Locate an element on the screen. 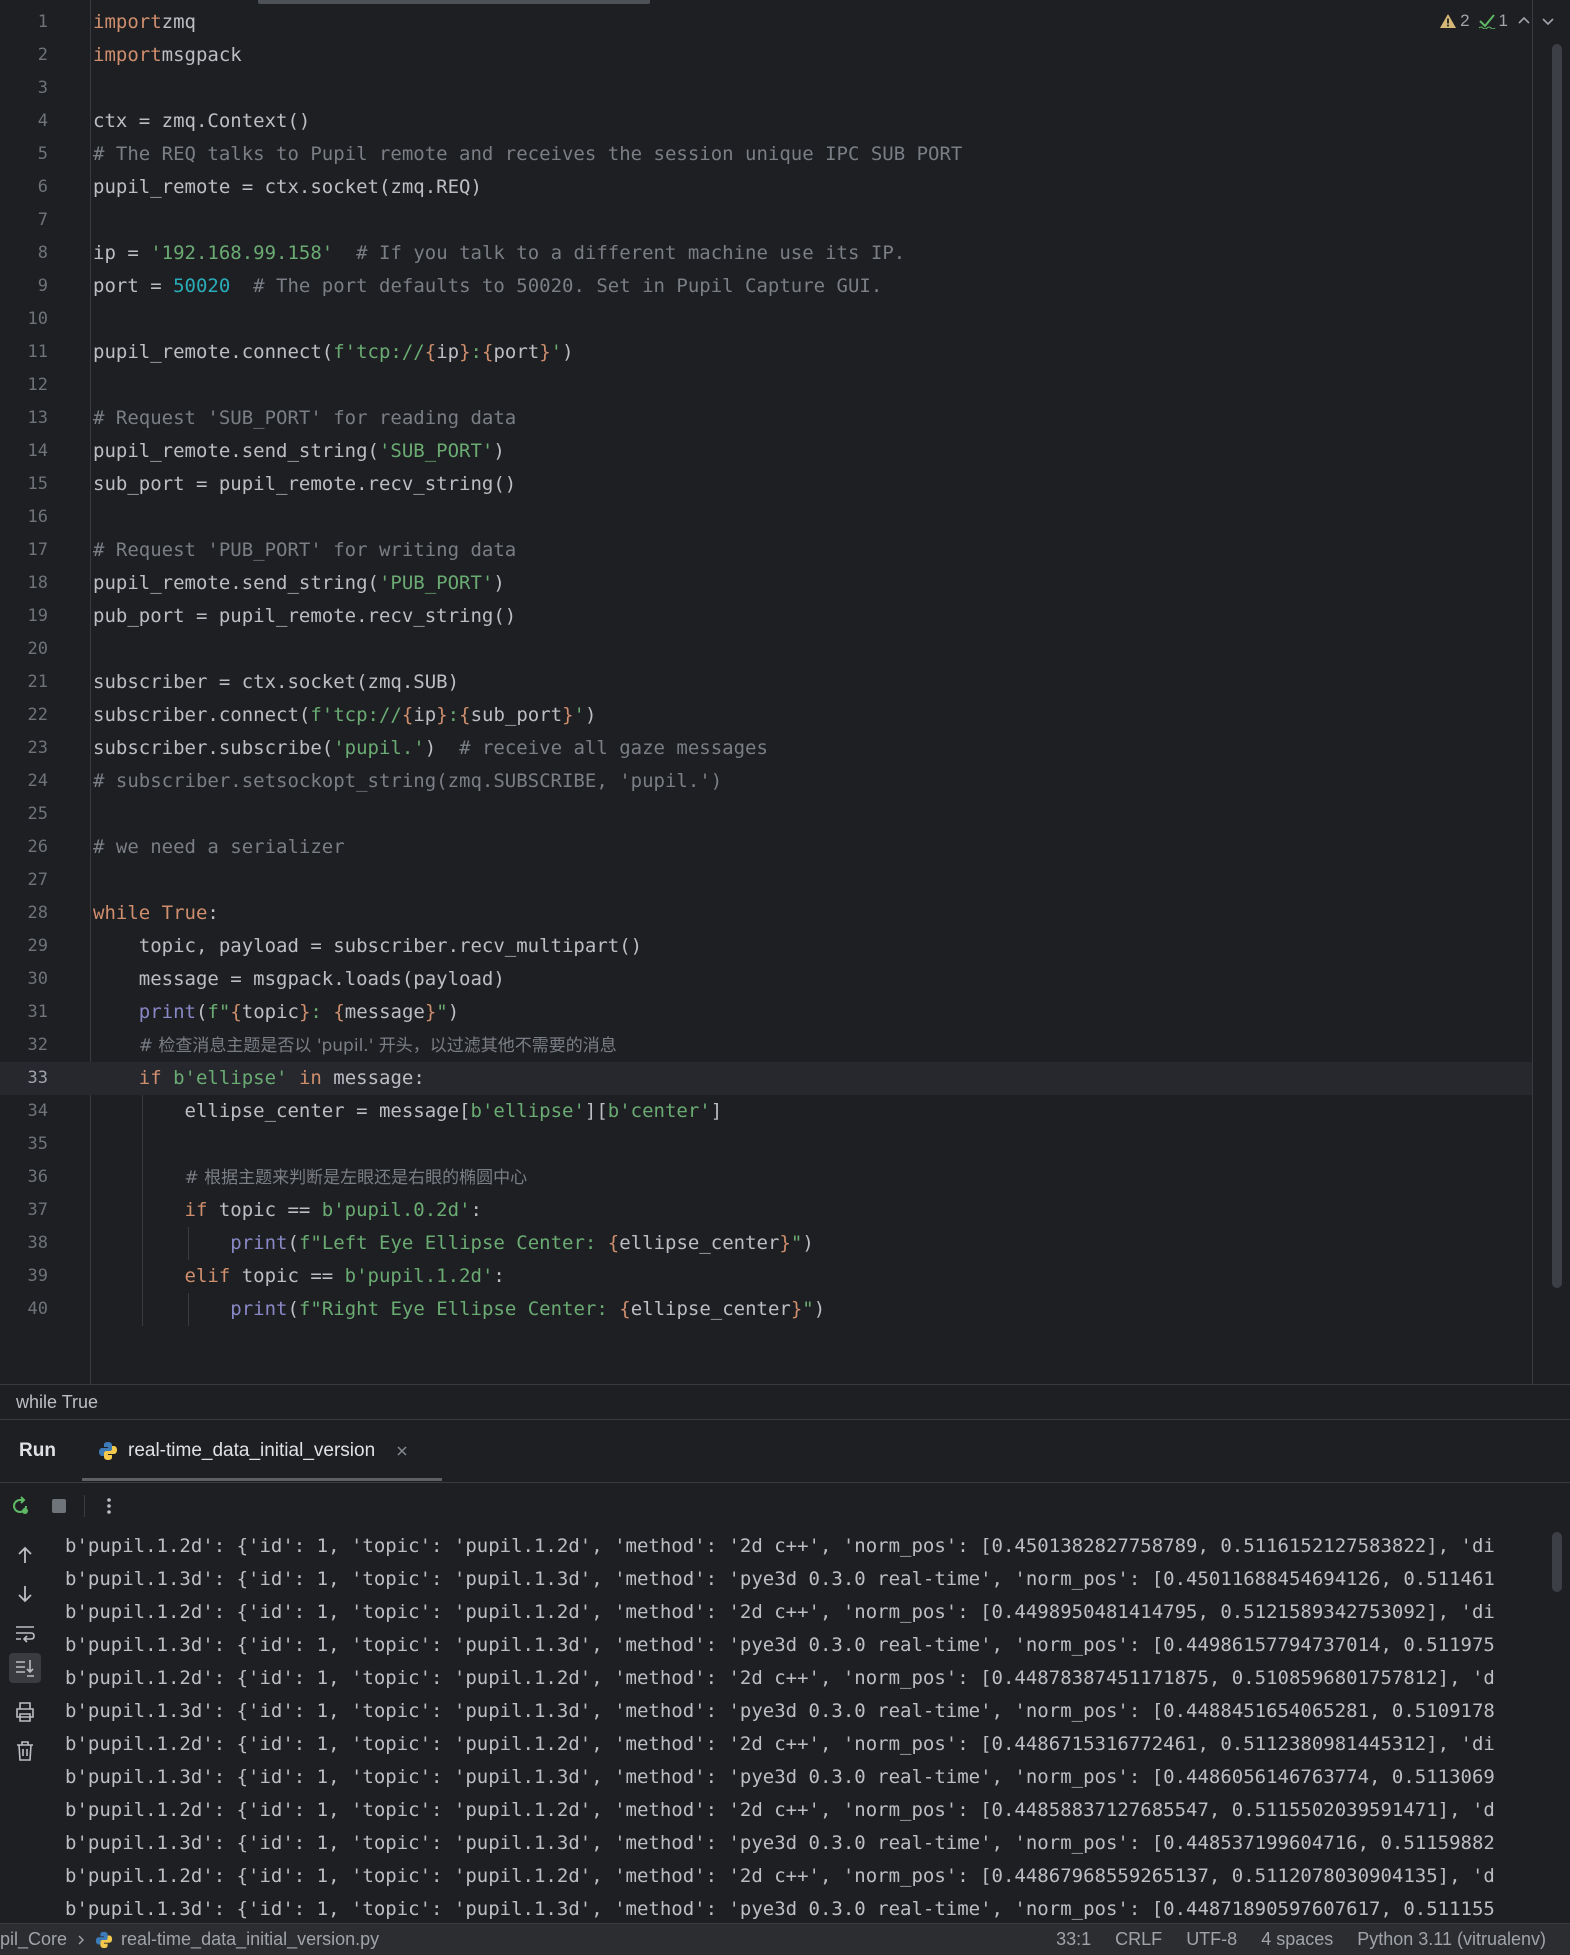  code-breadcrumb: while True is located at coordinates (785, 1401).